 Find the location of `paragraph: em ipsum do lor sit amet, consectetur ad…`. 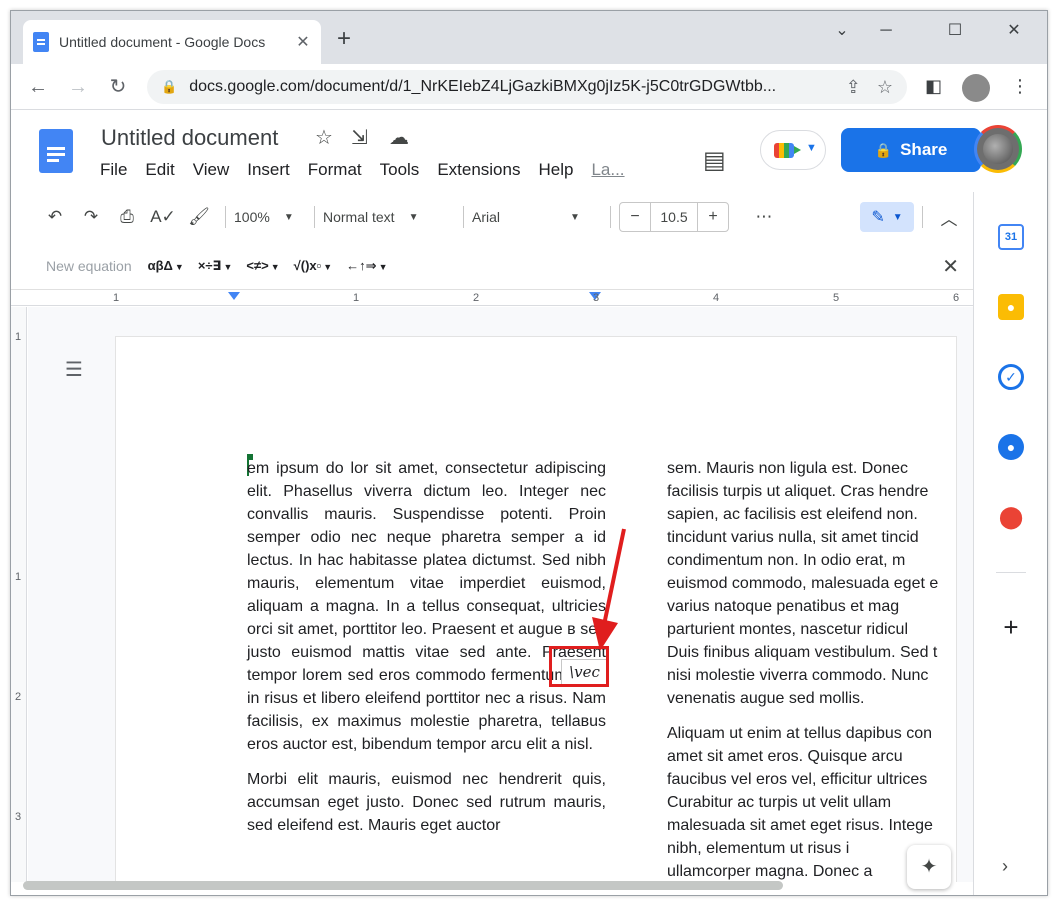

paragraph: em ipsum do lor sit amet, consectetur ad… is located at coordinates (426, 606).